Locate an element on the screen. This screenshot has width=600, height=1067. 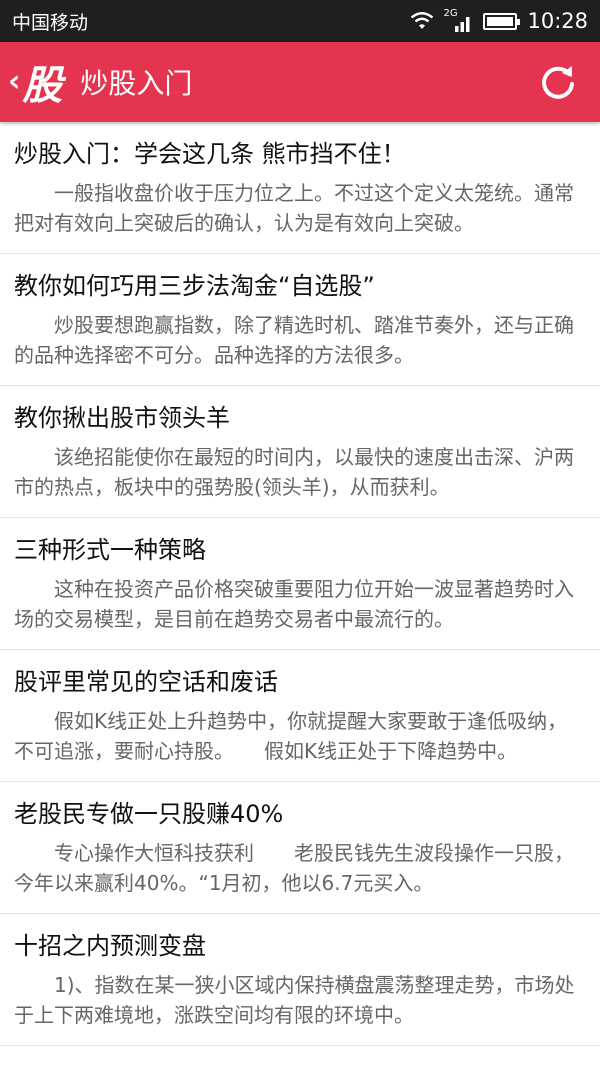
carrier-label: 中国移动 is located at coordinates (50, 22).